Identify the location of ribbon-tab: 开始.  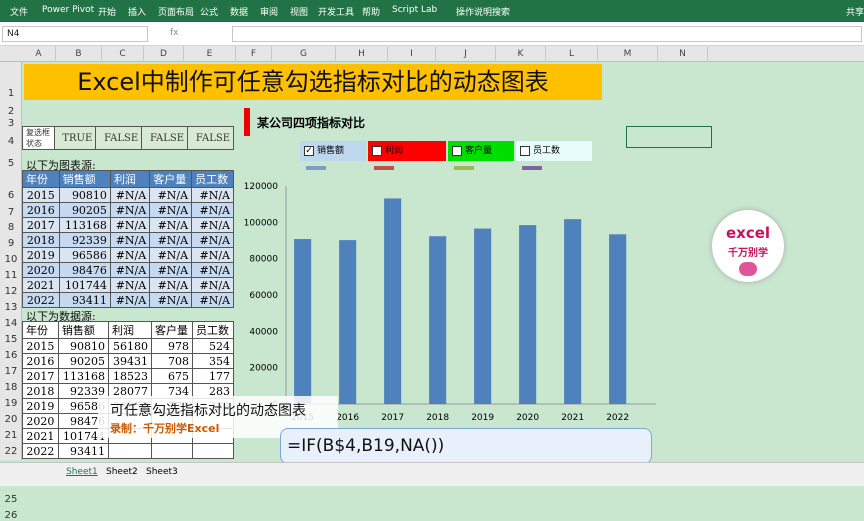
(107, 11).